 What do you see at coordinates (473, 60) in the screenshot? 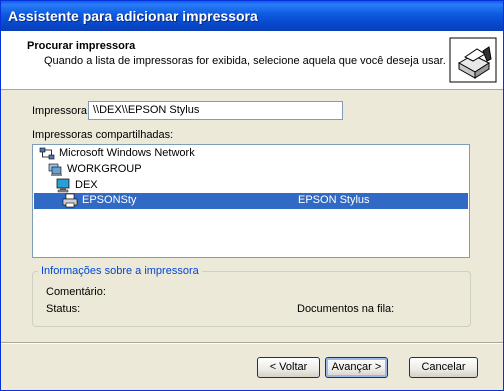
I see `printer-wizard-icon` at bounding box center [473, 60].